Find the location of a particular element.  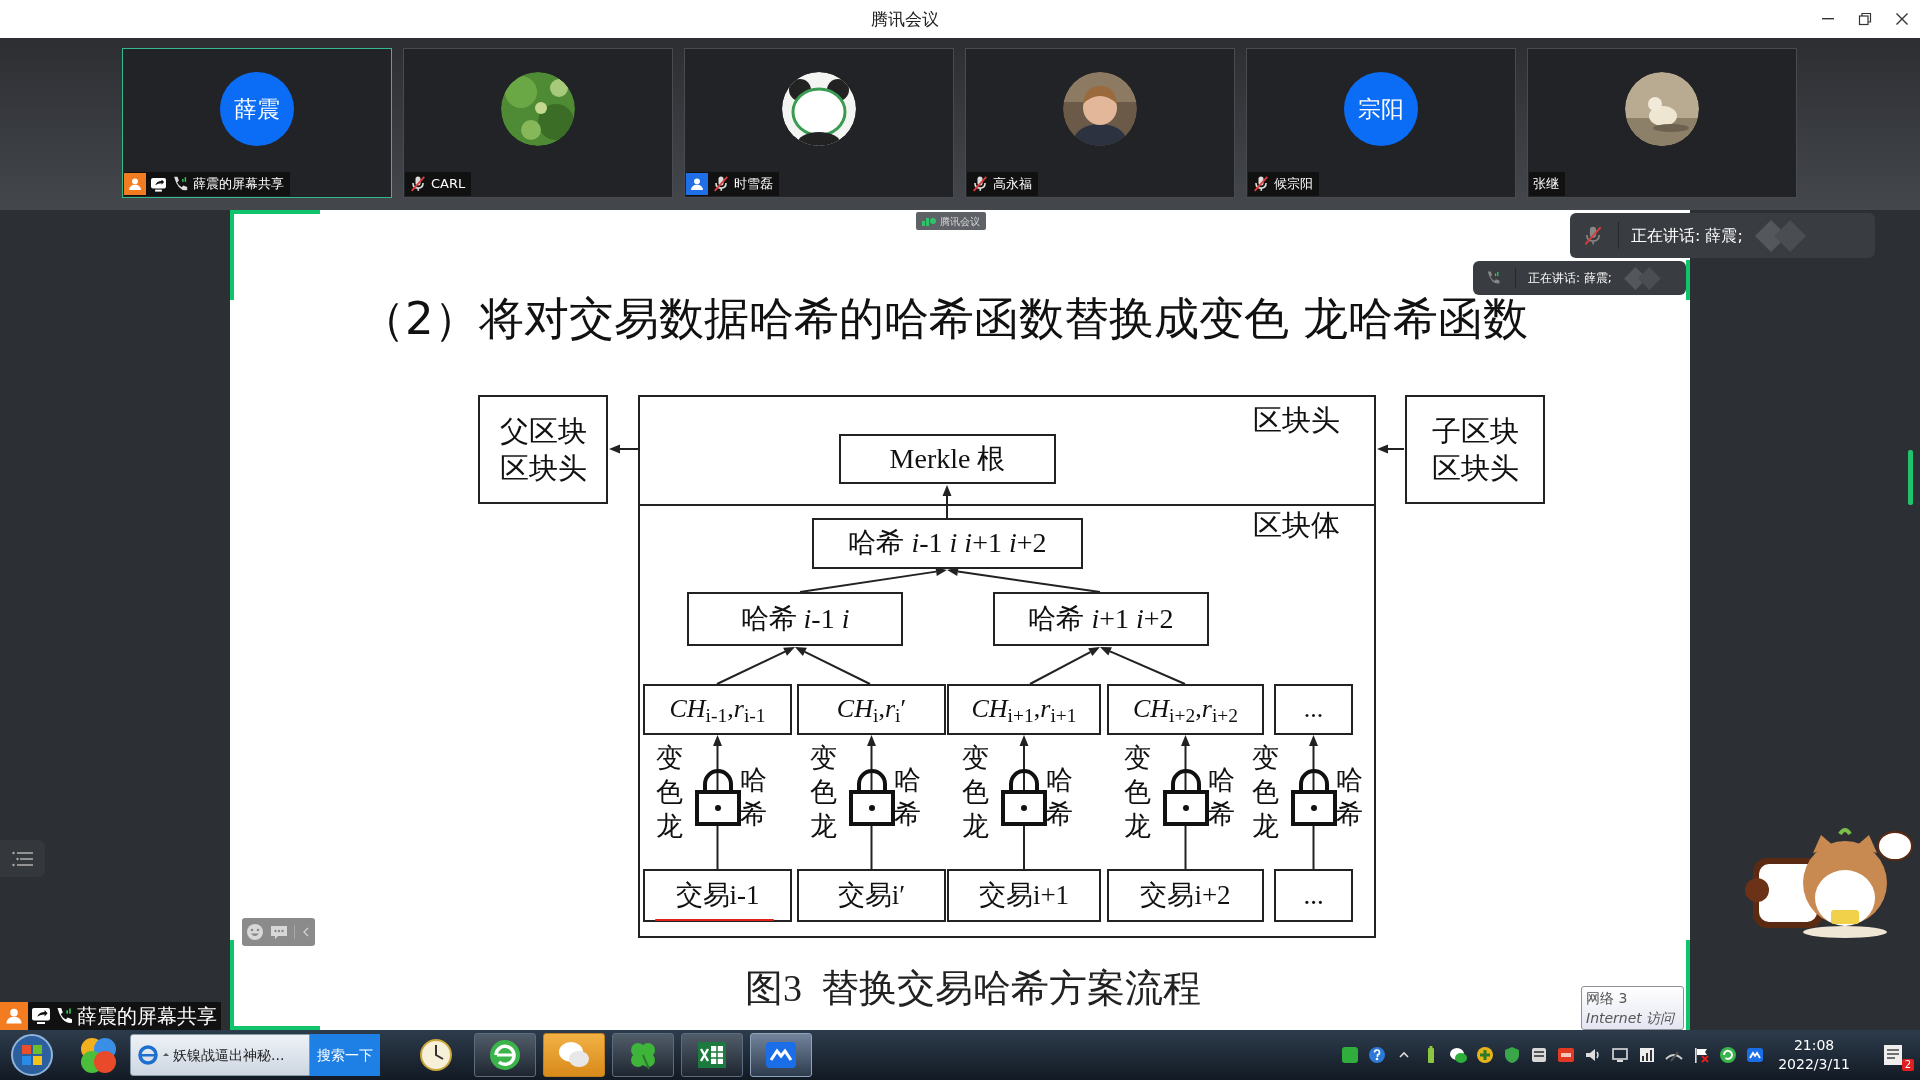

hash-node: 哈希 i-1 i i+1 i+2 is located at coordinates (947, 543).